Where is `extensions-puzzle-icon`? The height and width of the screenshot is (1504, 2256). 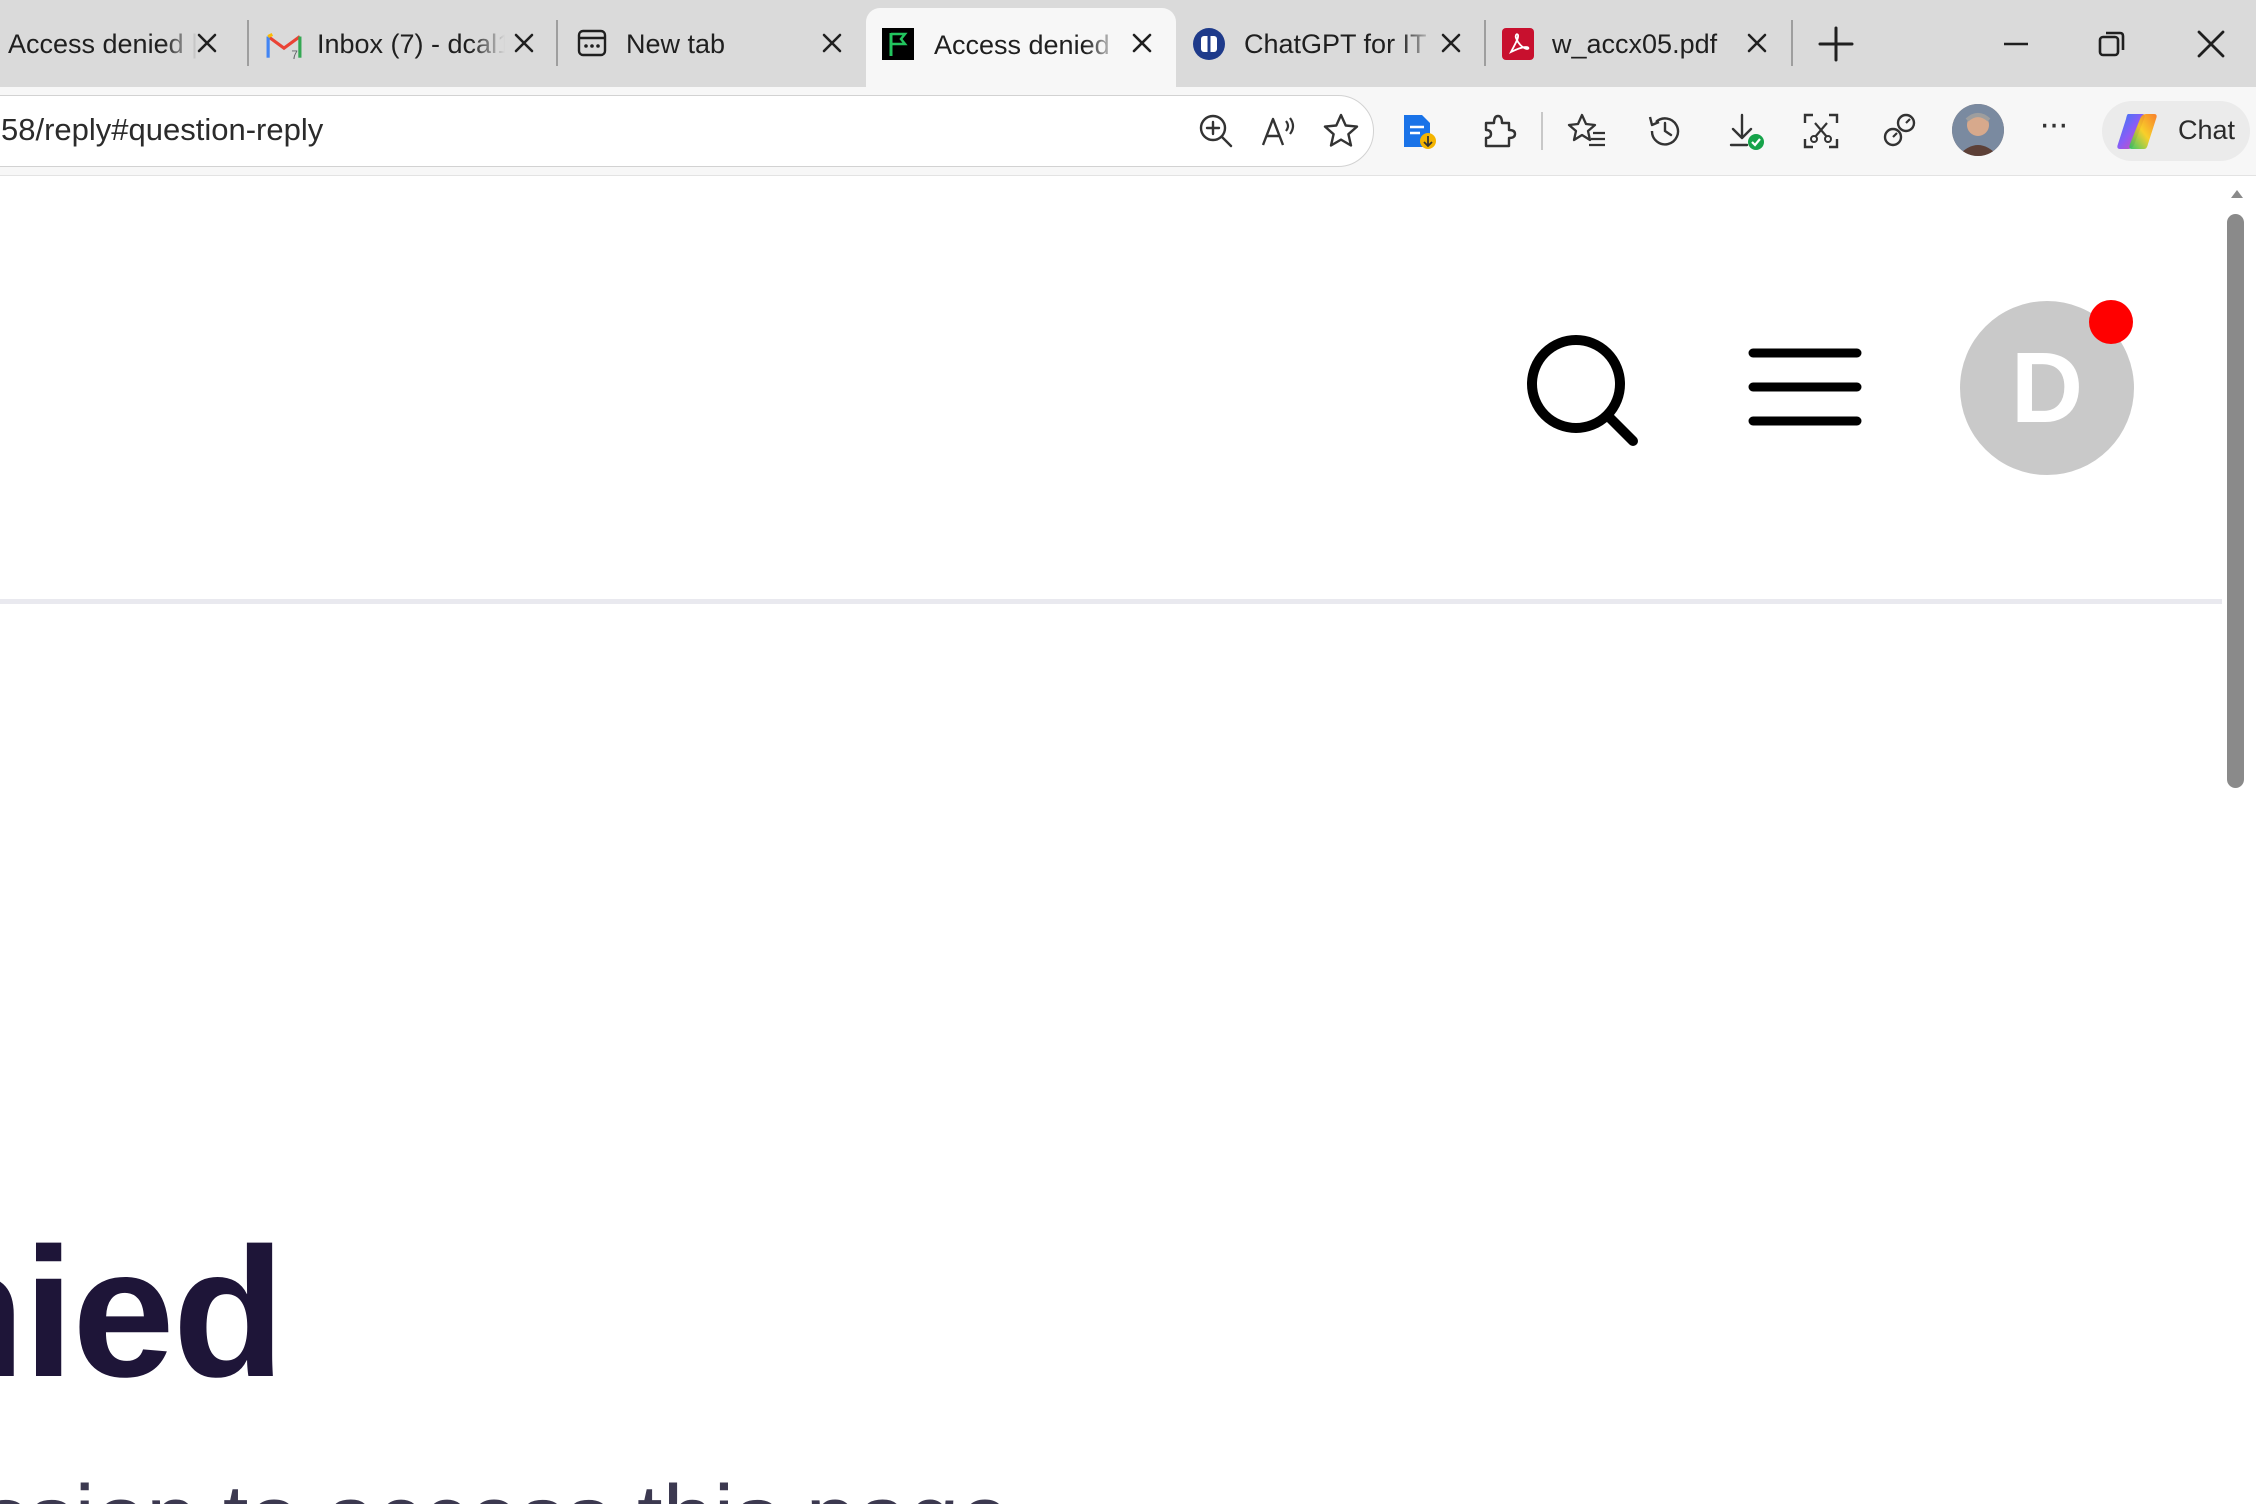
extensions-puzzle-icon is located at coordinates (1498, 131).